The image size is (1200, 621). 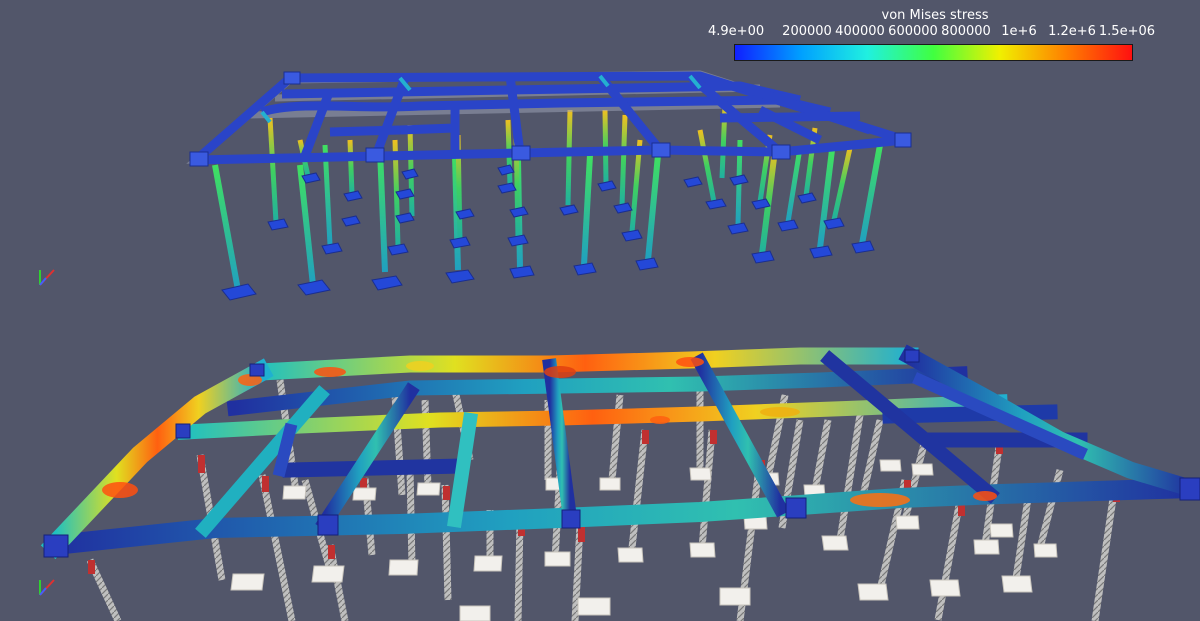 What do you see at coordinates (1019, 31) in the screenshot?
I see `color-legend-tick: 1e+6` at bounding box center [1019, 31].